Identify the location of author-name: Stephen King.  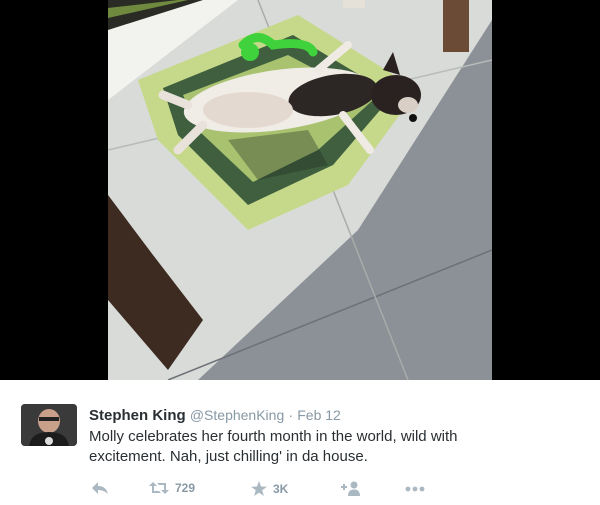
(137, 415).